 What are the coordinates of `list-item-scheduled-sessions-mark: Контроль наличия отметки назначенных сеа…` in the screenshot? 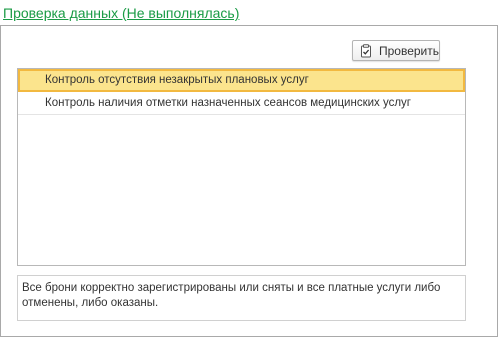 It's located at (241, 103).